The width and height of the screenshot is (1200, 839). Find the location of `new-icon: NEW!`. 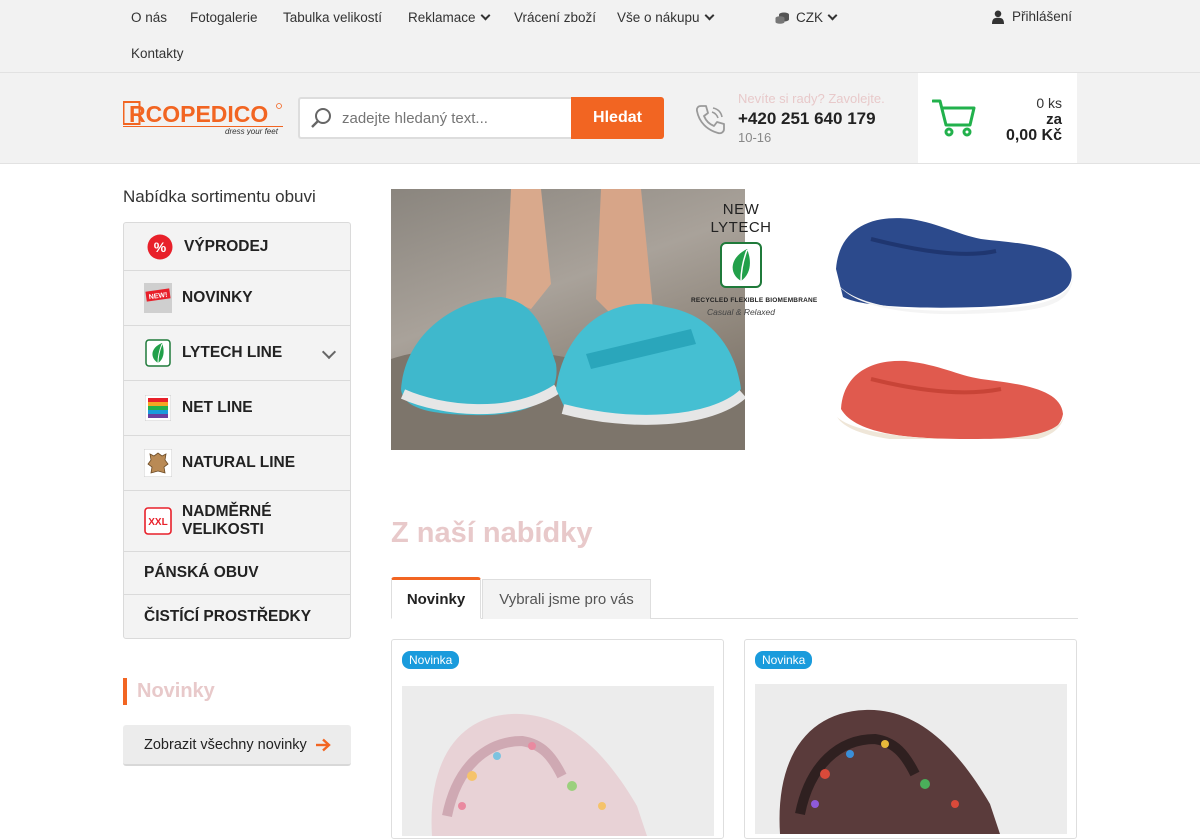

new-icon: NEW! is located at coordinates (158, 298).